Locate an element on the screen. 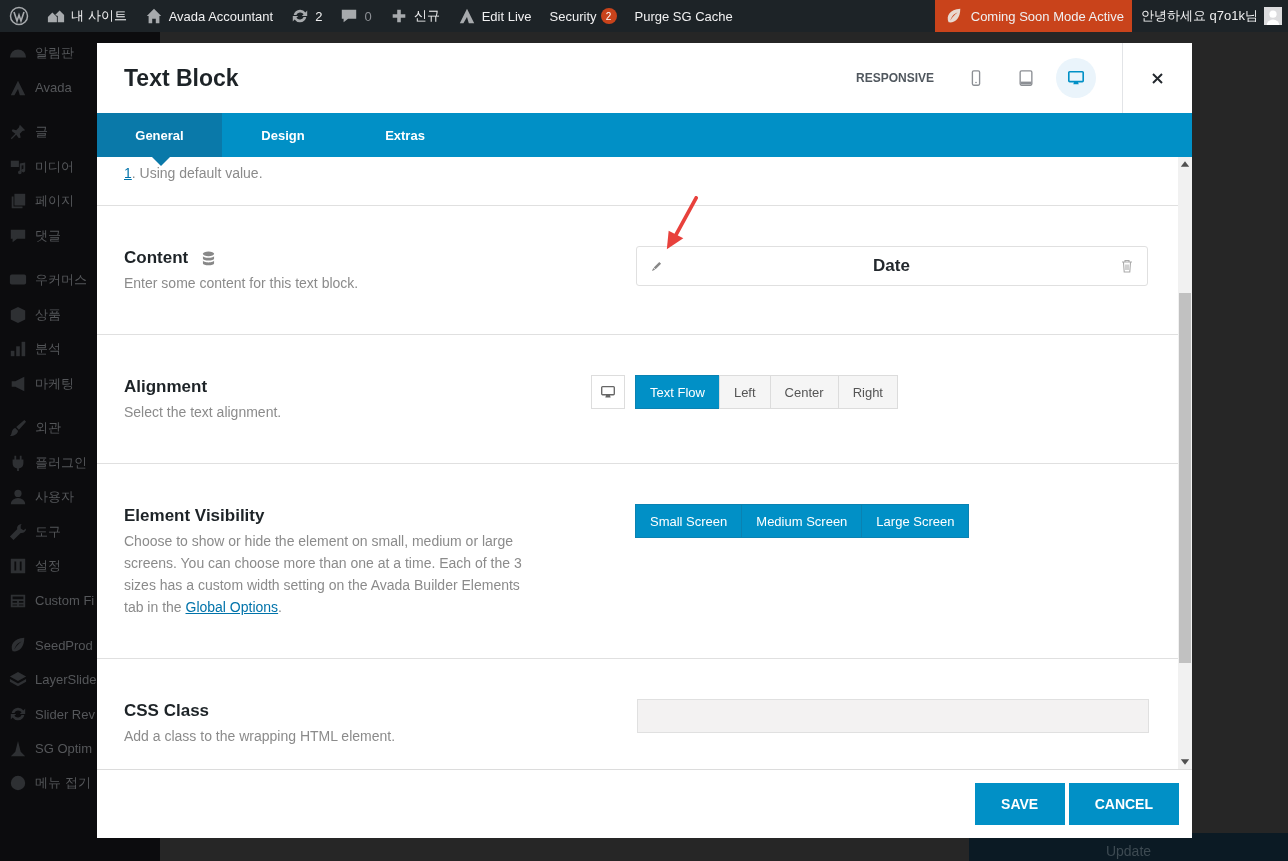  option-description: Choose to show or hide the element on small, medium or large screens. You can choose more than one at a time. Each of the 3 sizes has a custom width setting on the Avada Builder Elements tab in the Global Options. is located at coordinates (323, 574).